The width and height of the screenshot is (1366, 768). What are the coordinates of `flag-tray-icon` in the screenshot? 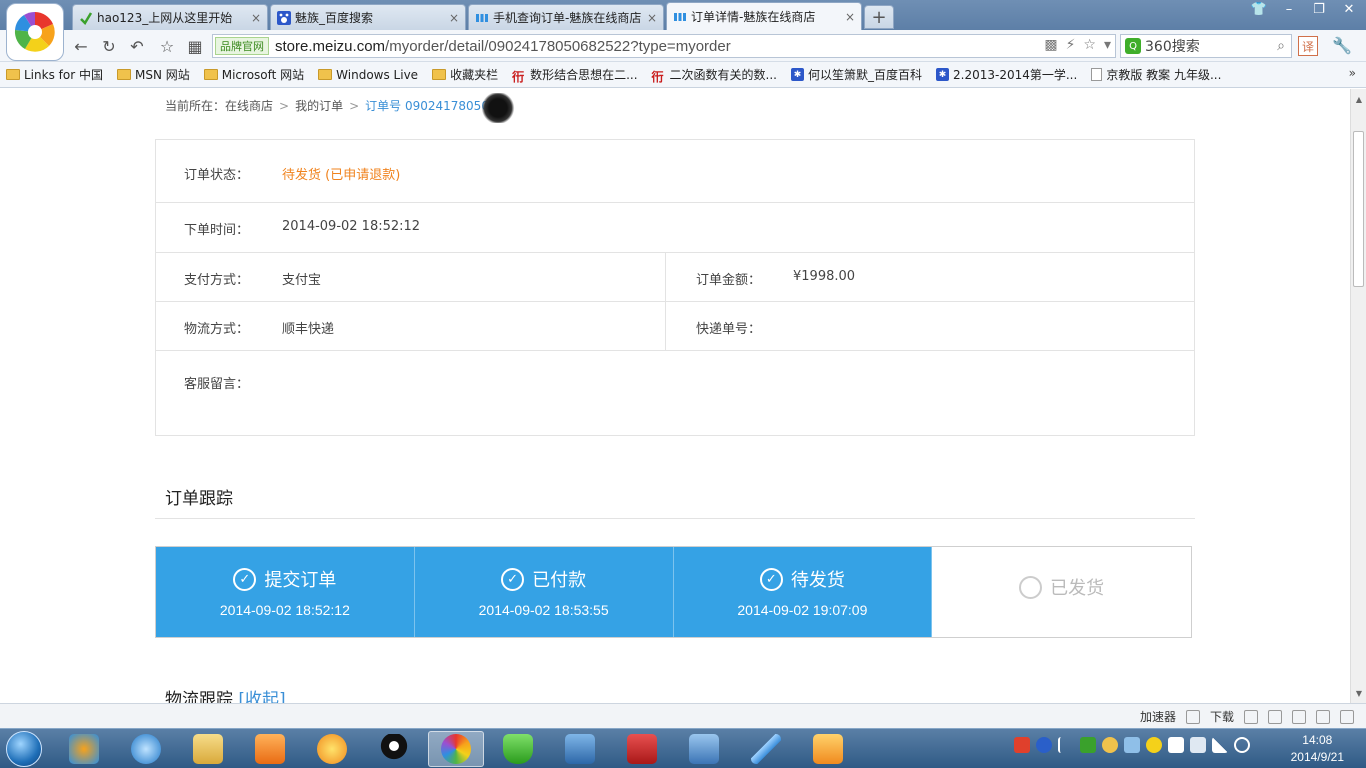 It's located at (1176, 745).